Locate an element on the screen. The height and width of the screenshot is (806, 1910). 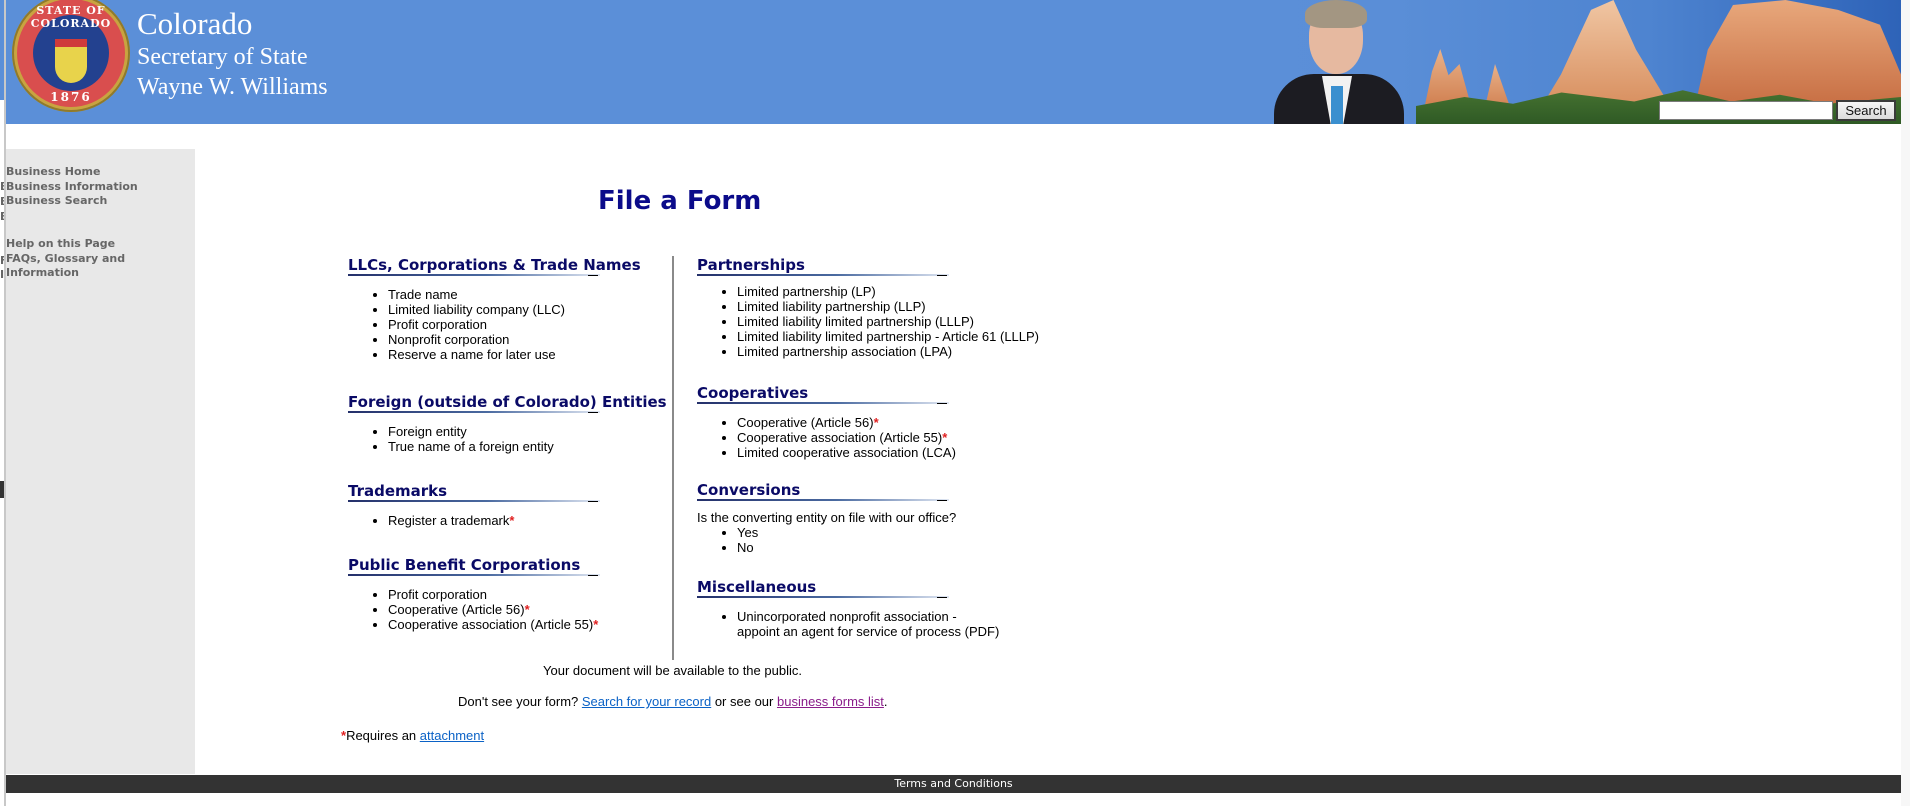
terms-link: Terms and Conditions is located at coordinates (953, 783).